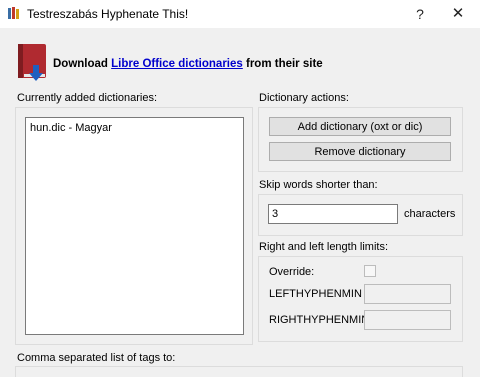 This screenshot has width=480, height=377. I want to click on override-label: Override:, so click(292, 272).